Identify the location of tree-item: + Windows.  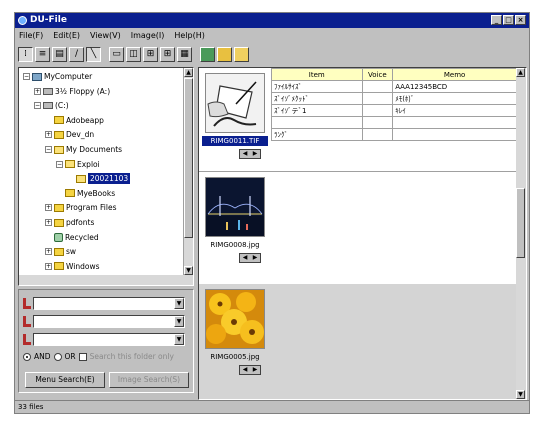
(72, 266).